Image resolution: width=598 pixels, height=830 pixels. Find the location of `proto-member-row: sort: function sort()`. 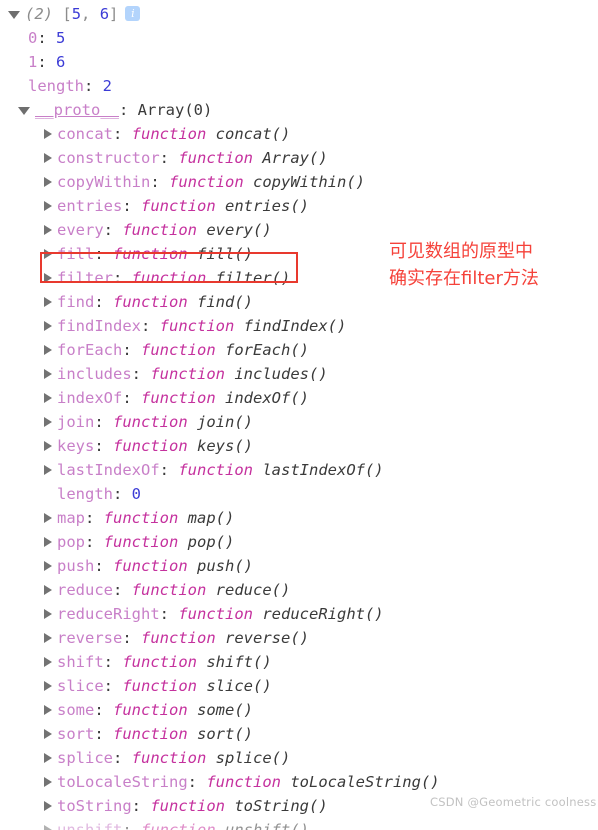

proto-member-row: sort: function sort() is located at coordinates (220, 734).